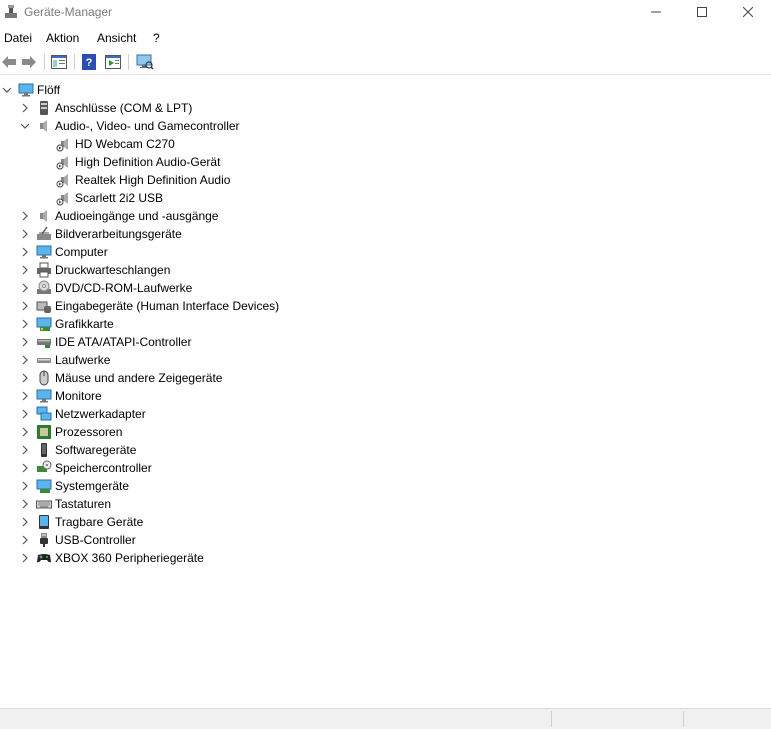 This screenshot has width=771, height=729. I want to click on tree-category: Druckwarteschlangen, so click(94, 270).